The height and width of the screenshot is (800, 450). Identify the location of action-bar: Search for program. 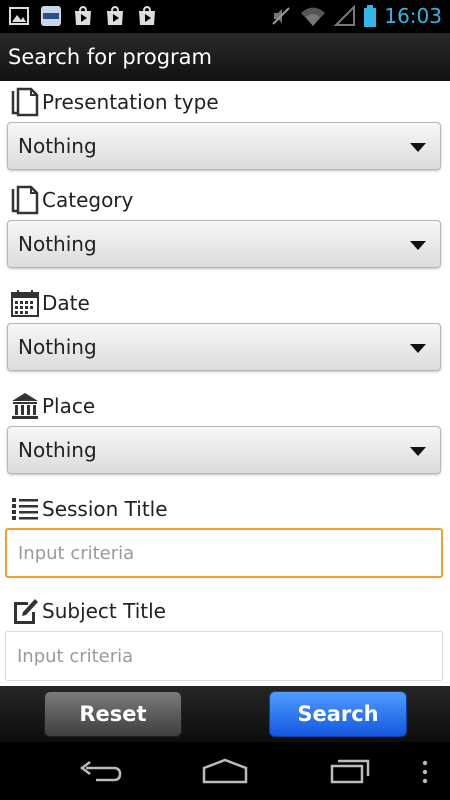
(225, 57).